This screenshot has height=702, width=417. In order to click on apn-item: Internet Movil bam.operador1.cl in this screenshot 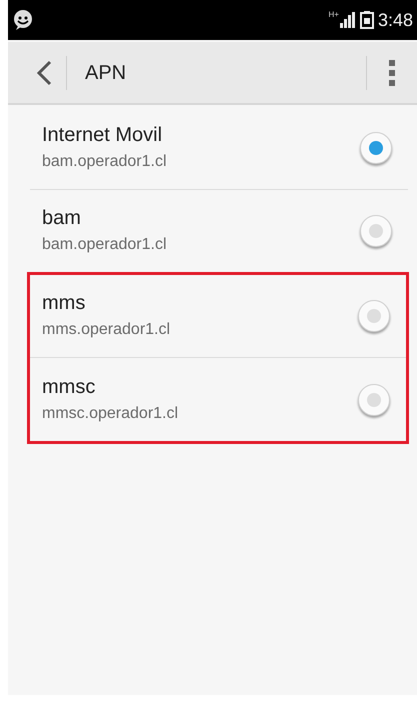, I will do `click(219, 148)`.